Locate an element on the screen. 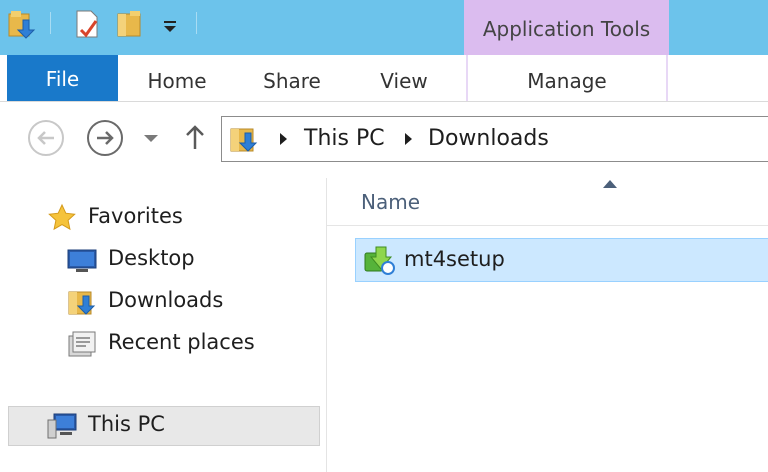 The height and width of the screenshot is (472, 768). ribbon-tab-bar: File Home Share View Manage is located at coordinates (384, 78).